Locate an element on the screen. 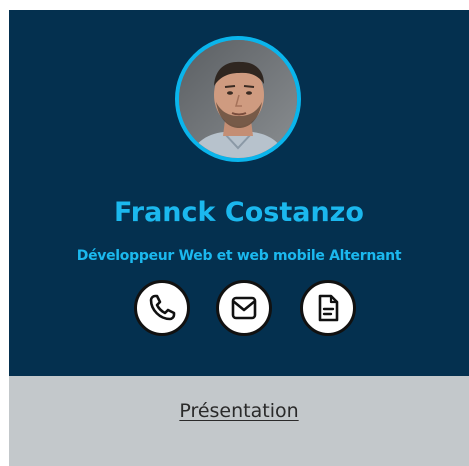 This screenshot has width=469, height=466. contact-buttons is located at coordinates (239, 310).